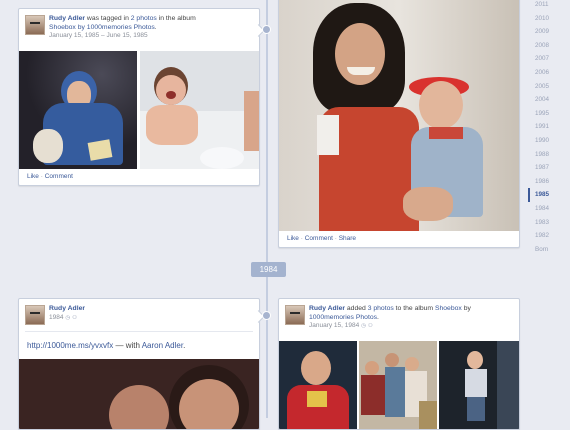  Describe the element at coordinates (151, 313) in the screenshot. I see `story-header: Rudy Adler 1984 ◷ ⚇` at that location.